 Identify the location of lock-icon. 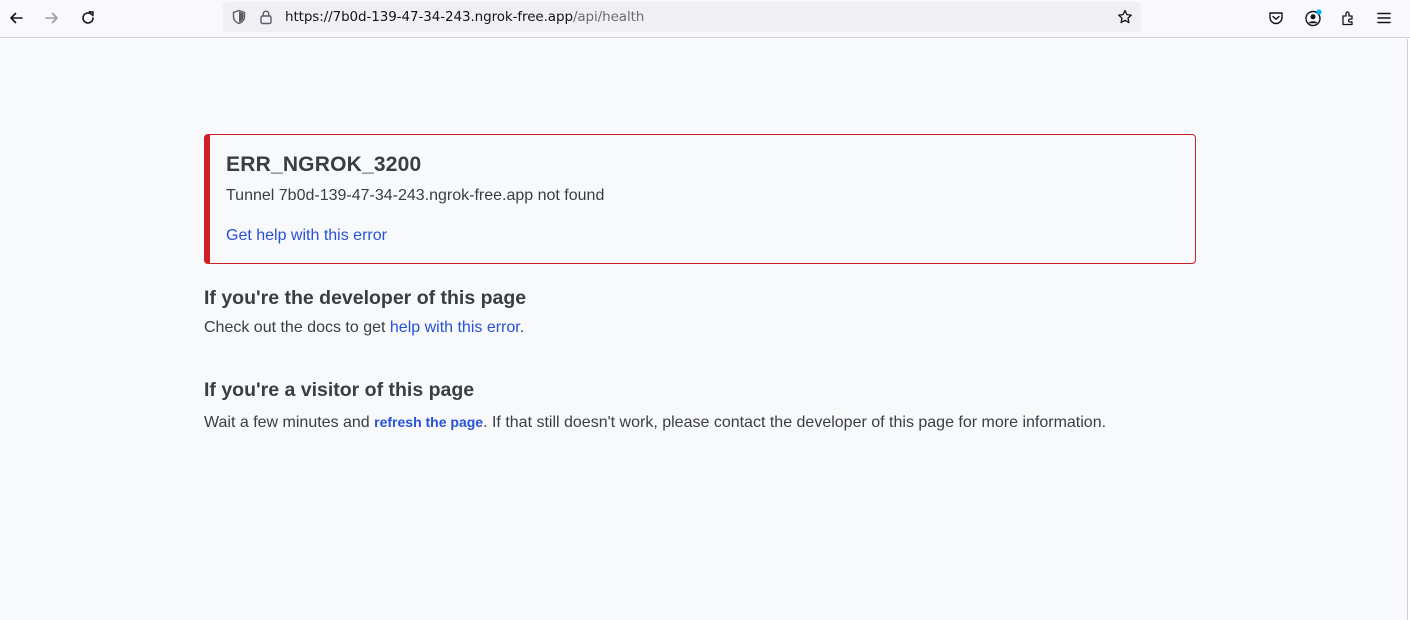
(266, 17).